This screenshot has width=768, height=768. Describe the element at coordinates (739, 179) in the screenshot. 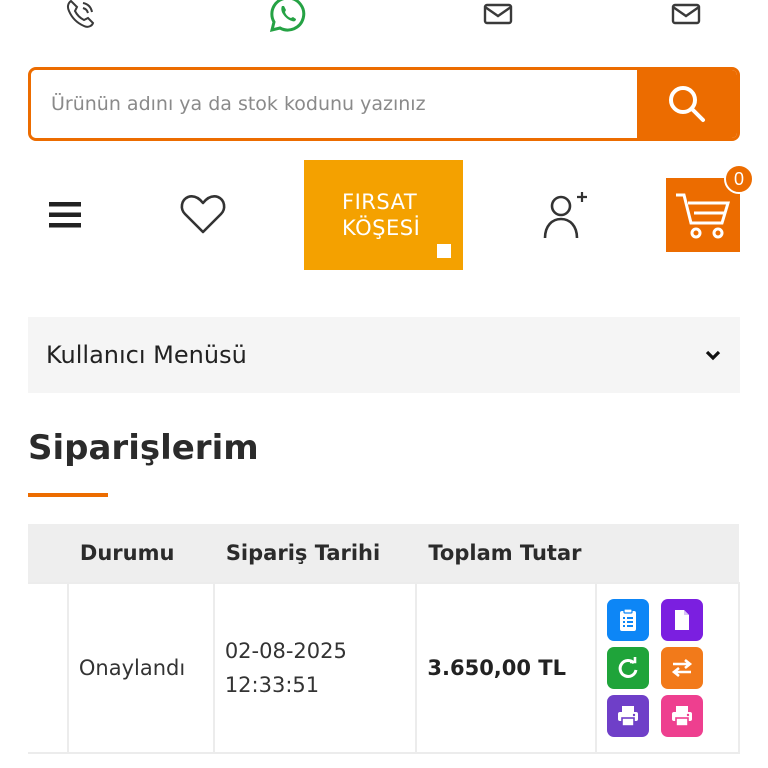

I see `cart-count-badge: 0` at that location.